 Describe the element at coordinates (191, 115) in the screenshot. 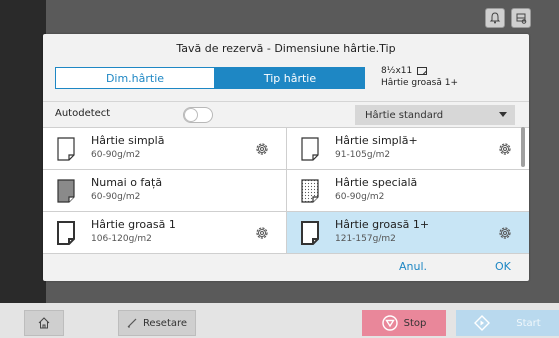

I see `toggle-knob` at that location.